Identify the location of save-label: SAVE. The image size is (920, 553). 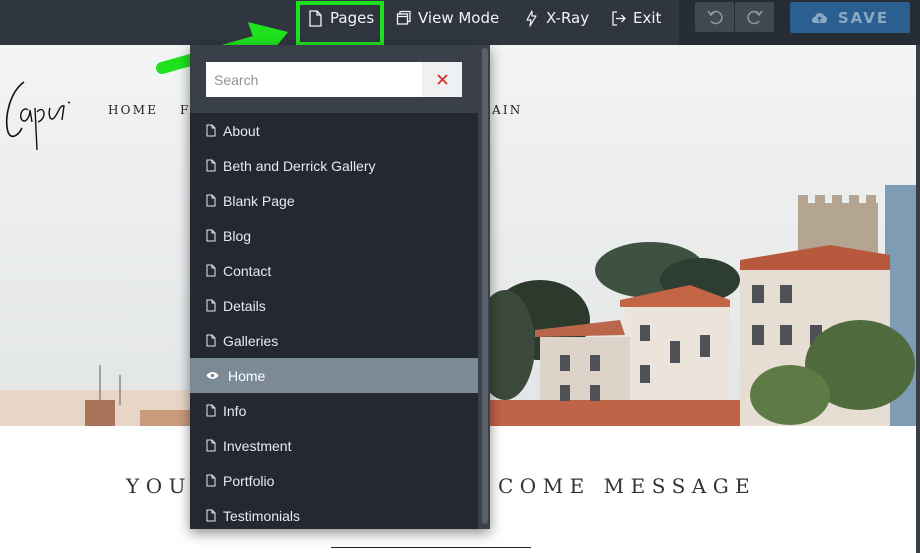
(863, 17).